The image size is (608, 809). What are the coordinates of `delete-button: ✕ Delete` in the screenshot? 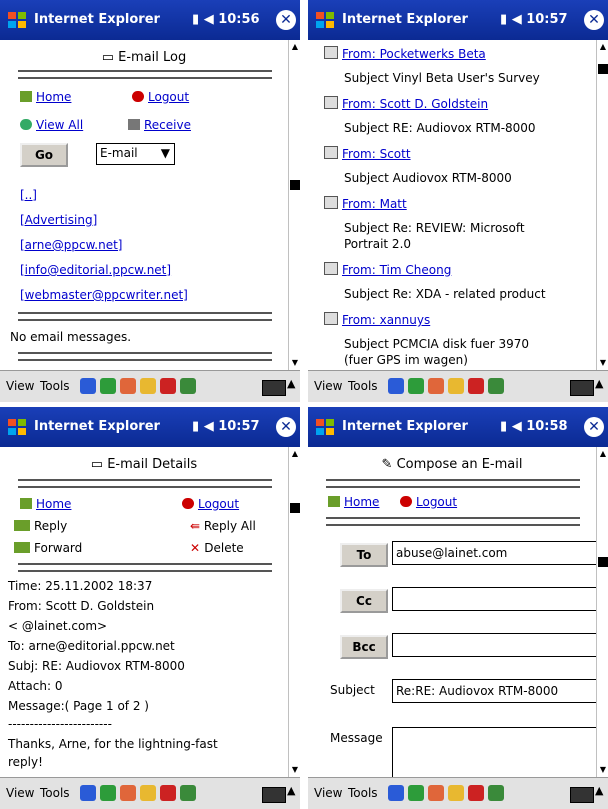 It's located at (217, 548).